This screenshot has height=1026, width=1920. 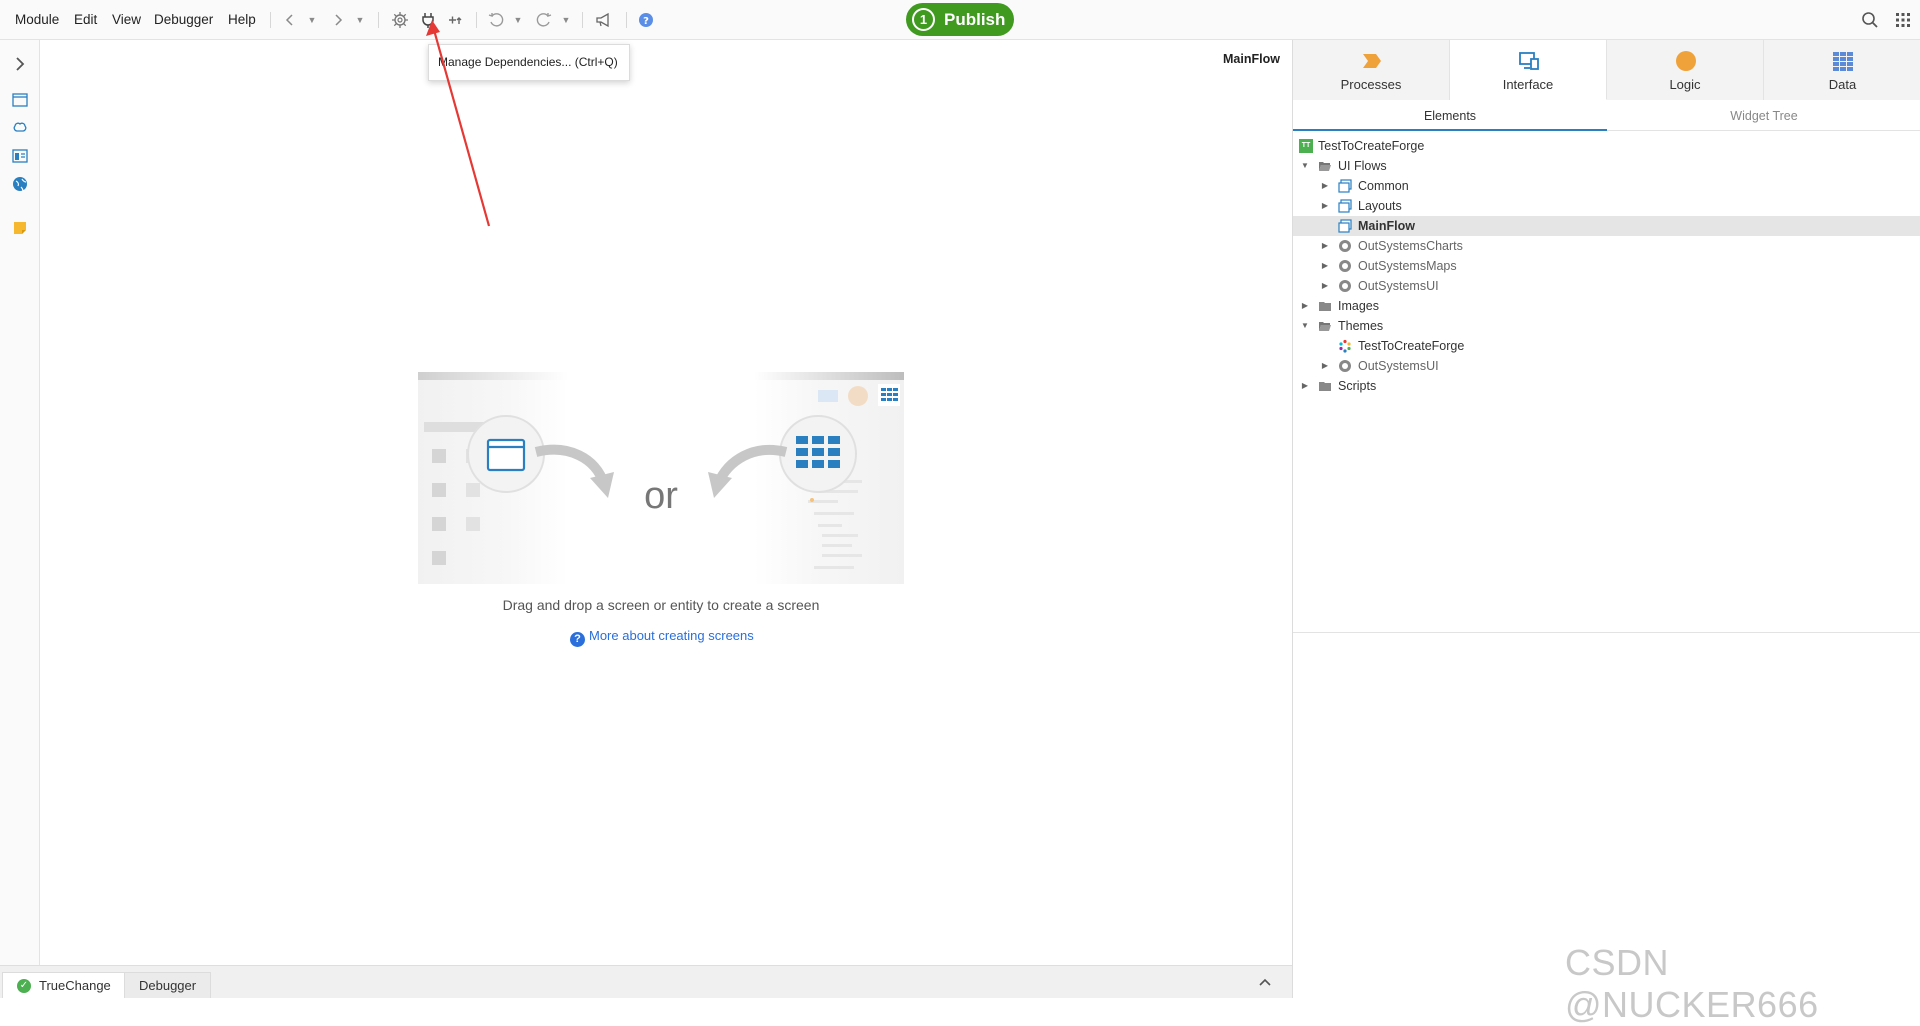 What do you see at coordinates (20, 156) in the screenshot?
I see `layout-icon` at bounding box center [20, 156].